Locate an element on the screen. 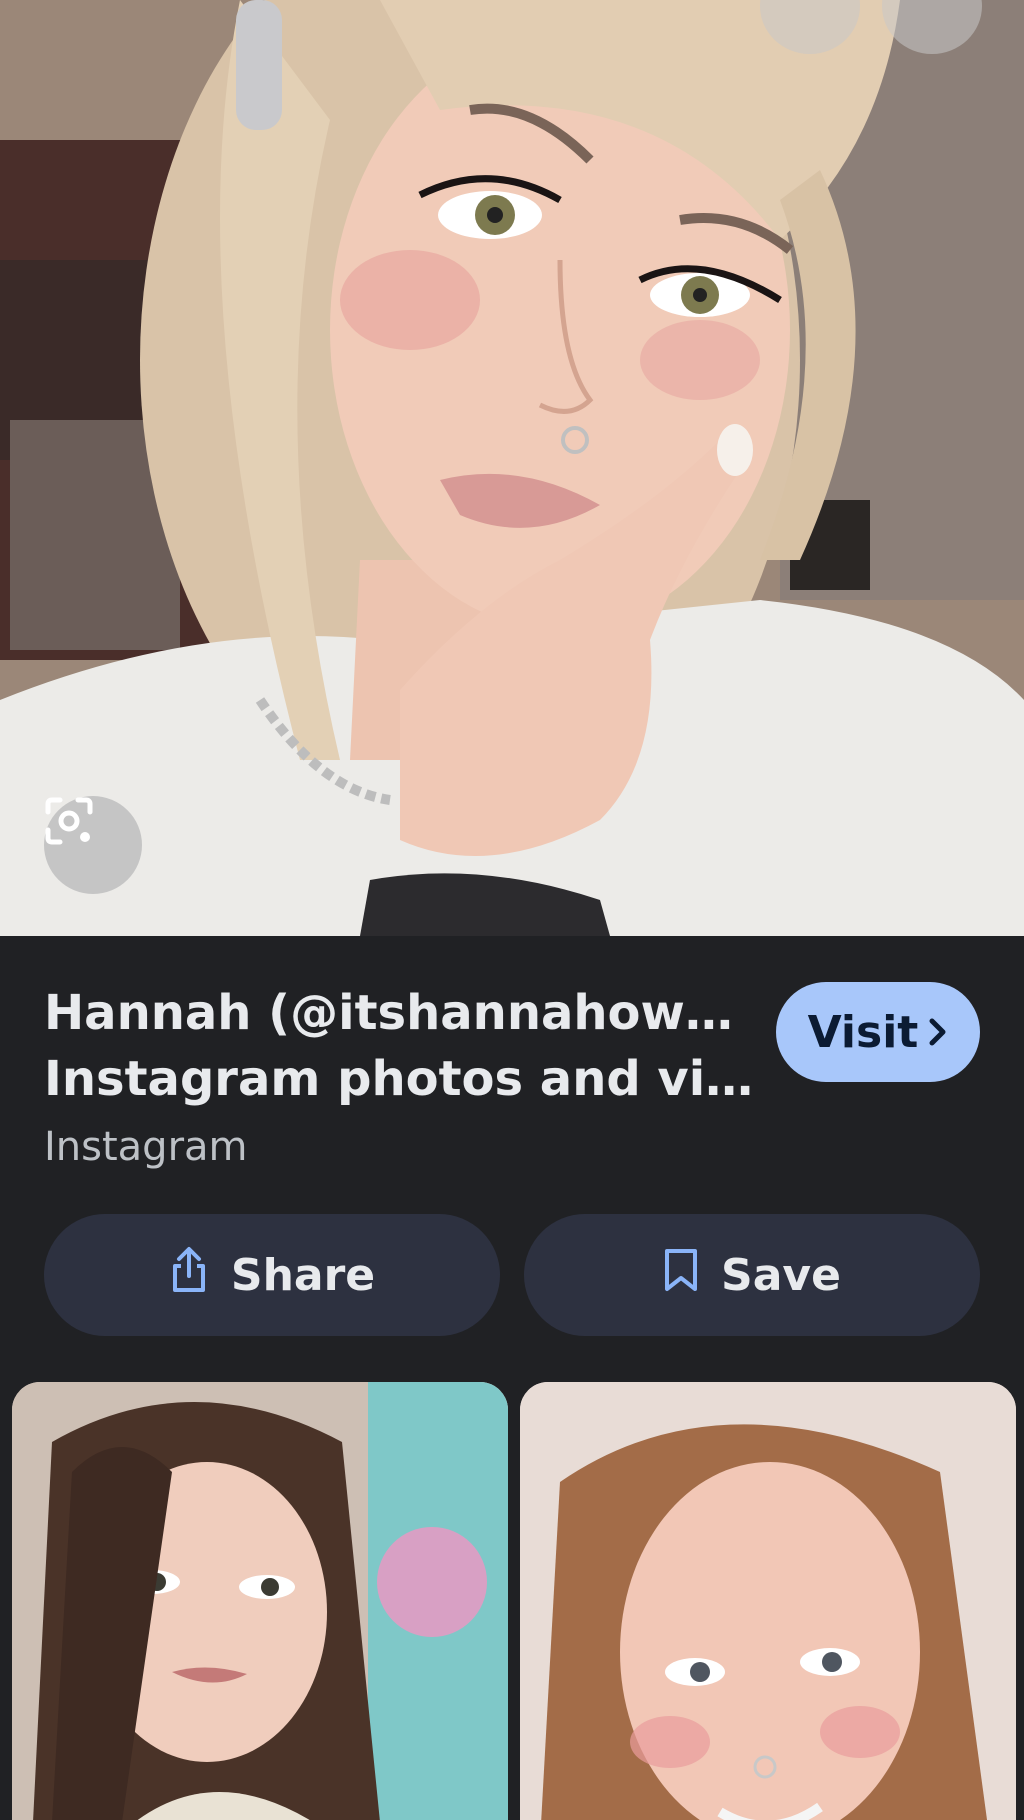  save-label: Save is located at coordinates (781, 1275).